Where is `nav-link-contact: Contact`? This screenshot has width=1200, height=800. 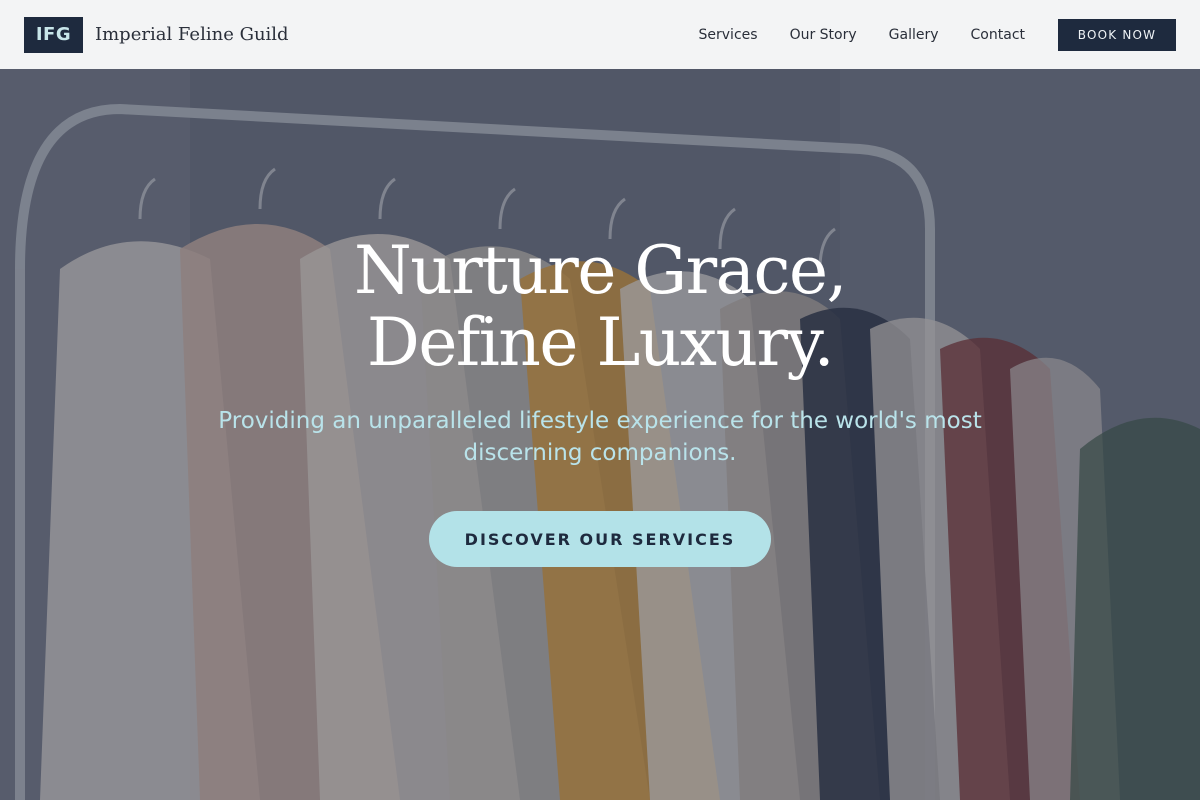 nav-link-contact: Contact is located at coordinates (998, 35).